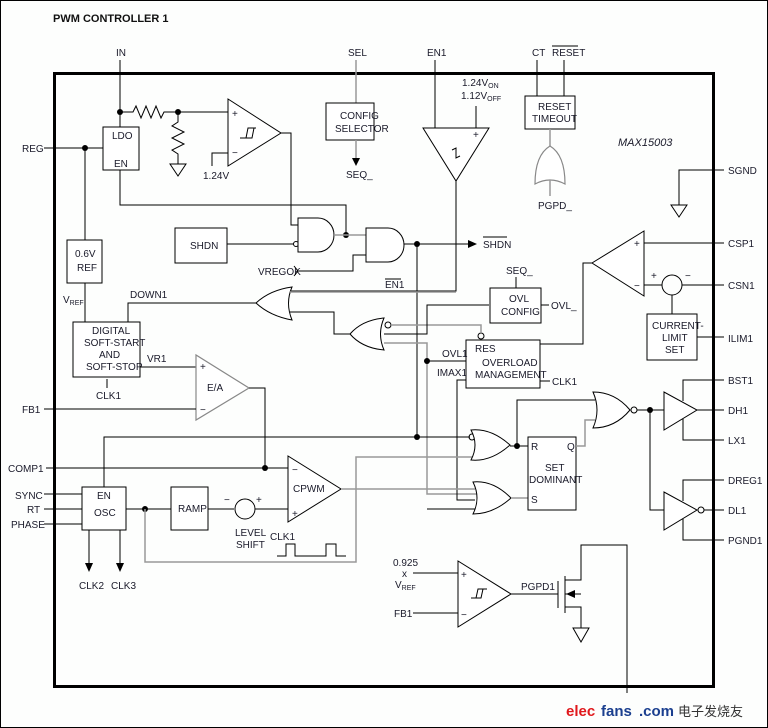 This screenshot has height=728, width=768. What do you see at coordinates (404, 574) in the screenshot?
I see `label-x: x` at bounding box center [404, 574].